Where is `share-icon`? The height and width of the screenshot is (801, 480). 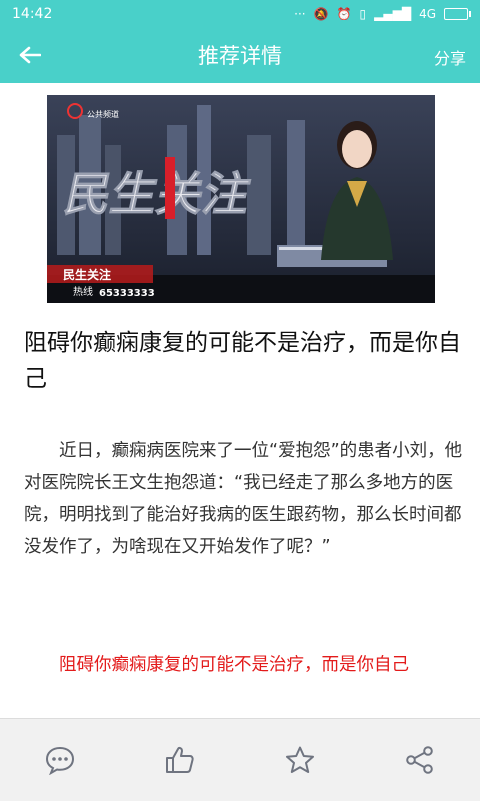
share-icon is located at coordinates (419, 760).